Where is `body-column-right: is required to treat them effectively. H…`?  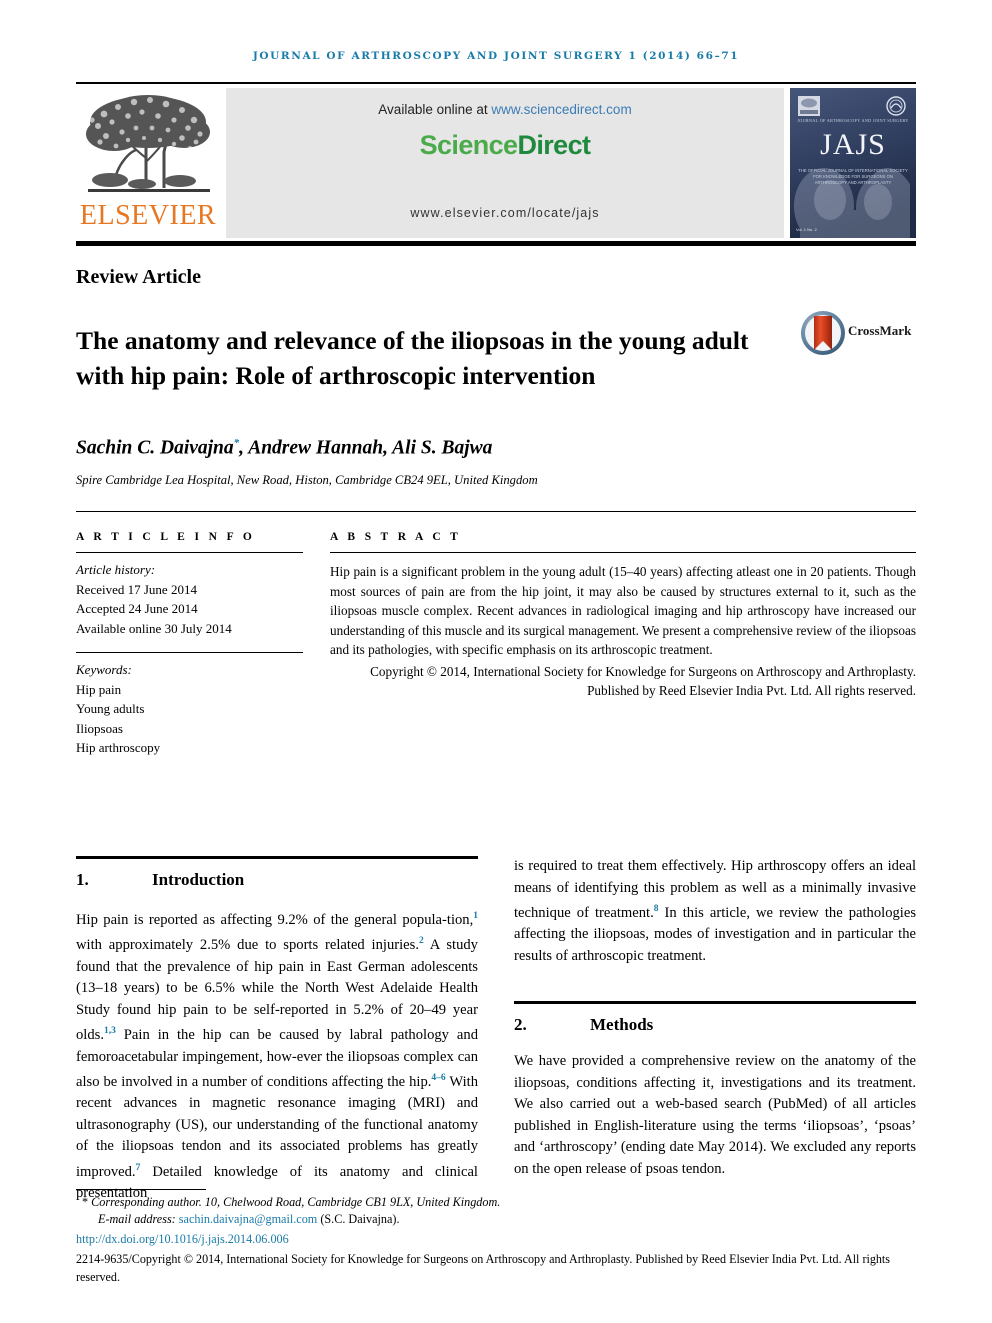 body-column-right: is required to treat them effectively. H… is located at coordinates (715, 1018).